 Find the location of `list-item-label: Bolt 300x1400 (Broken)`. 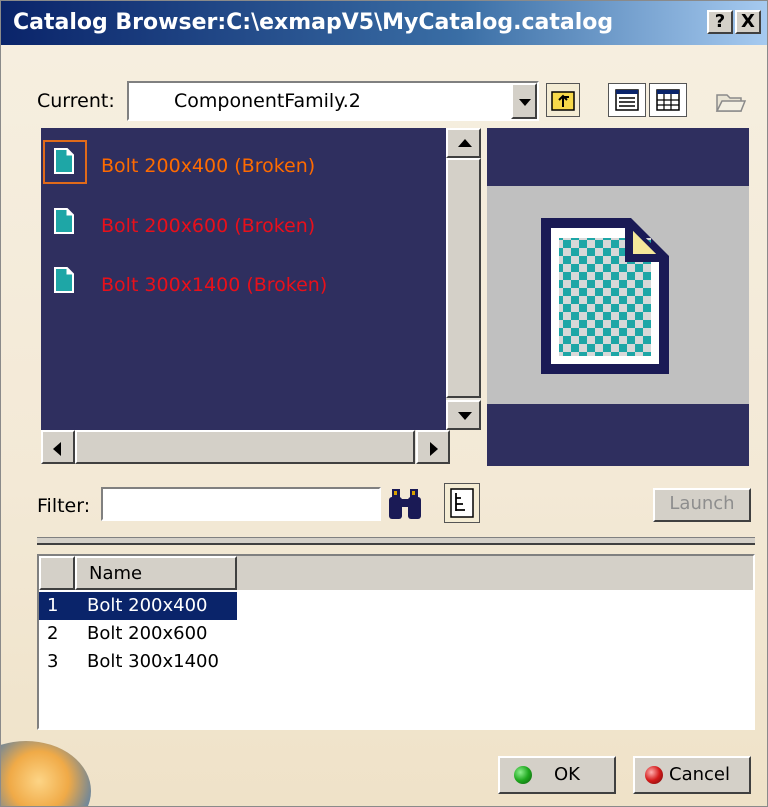

list-item-label: Bolt 300x1400 (Broken) is located at coordinates (214, 285).